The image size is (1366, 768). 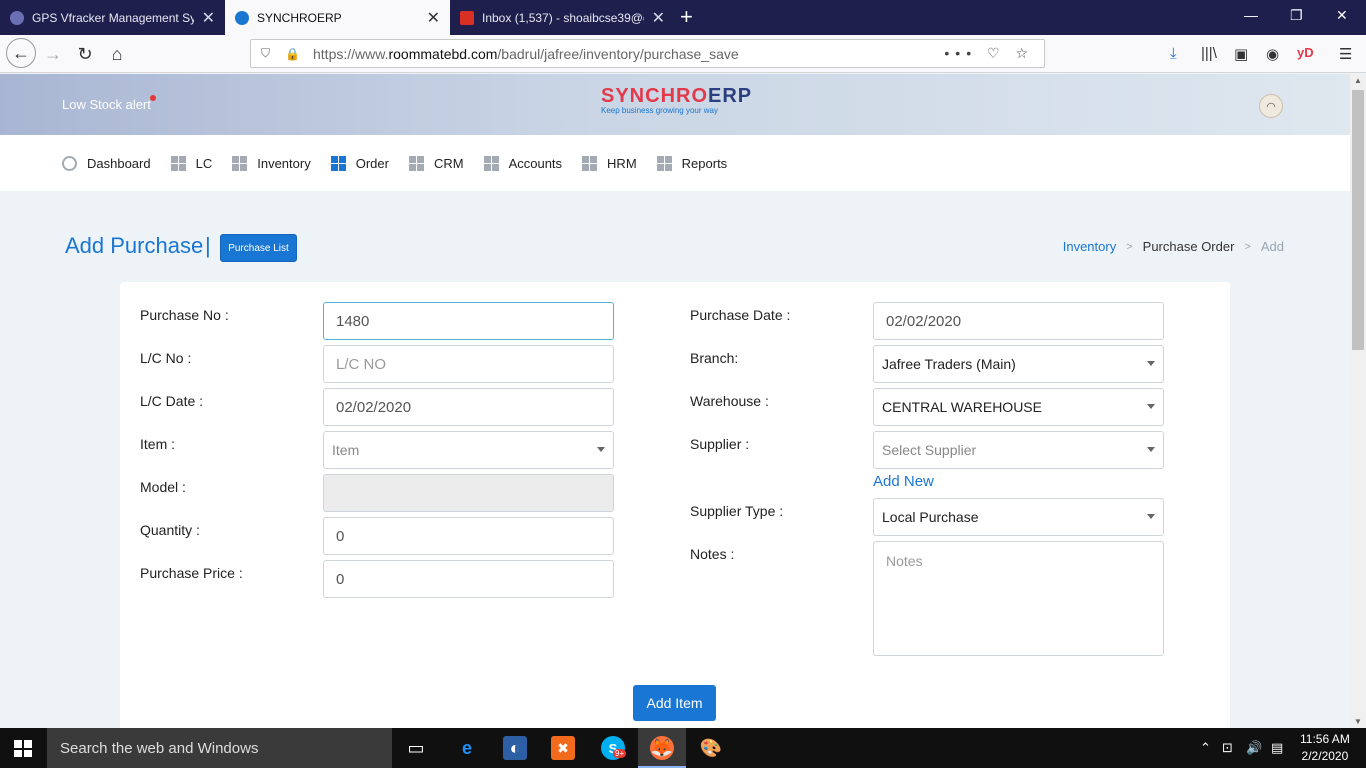 I want to click on menu-icon: ☰, so click(x=1345, y=54).